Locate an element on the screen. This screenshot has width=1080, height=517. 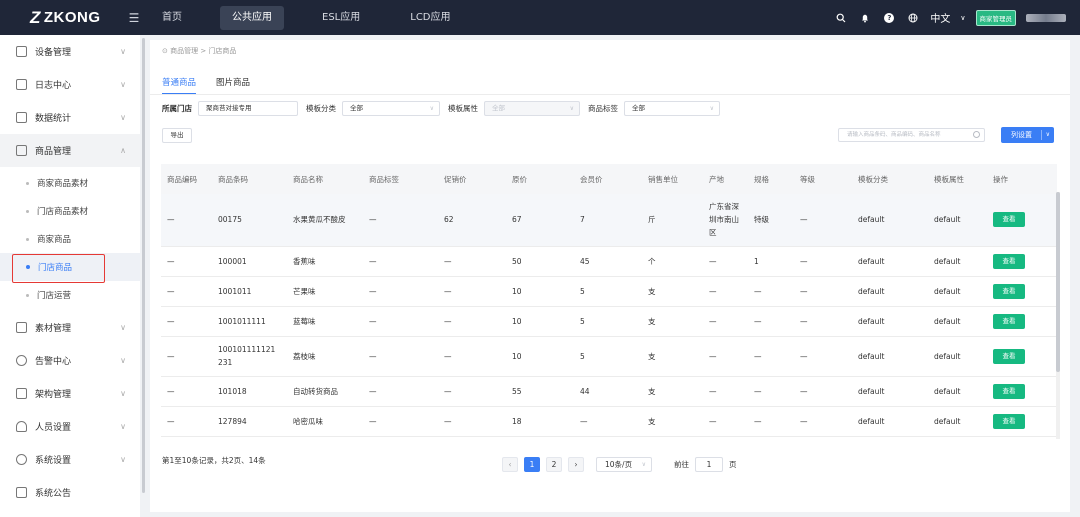
location-icon: ⊙ is located at coordinates (166, 51).